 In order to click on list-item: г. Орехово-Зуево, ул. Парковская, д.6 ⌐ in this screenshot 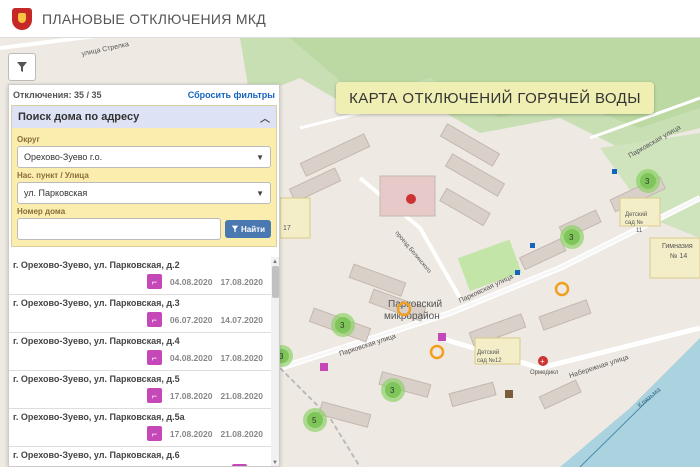, I will do `click(140, 456)`.